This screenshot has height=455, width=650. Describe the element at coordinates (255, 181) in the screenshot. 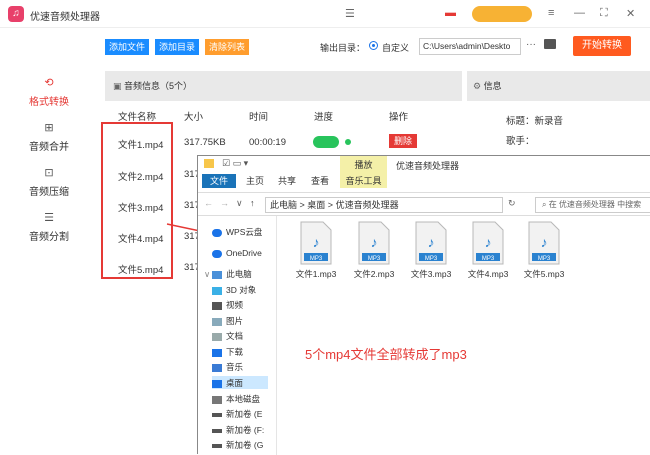

I see `tab-home: 主页` at that location.